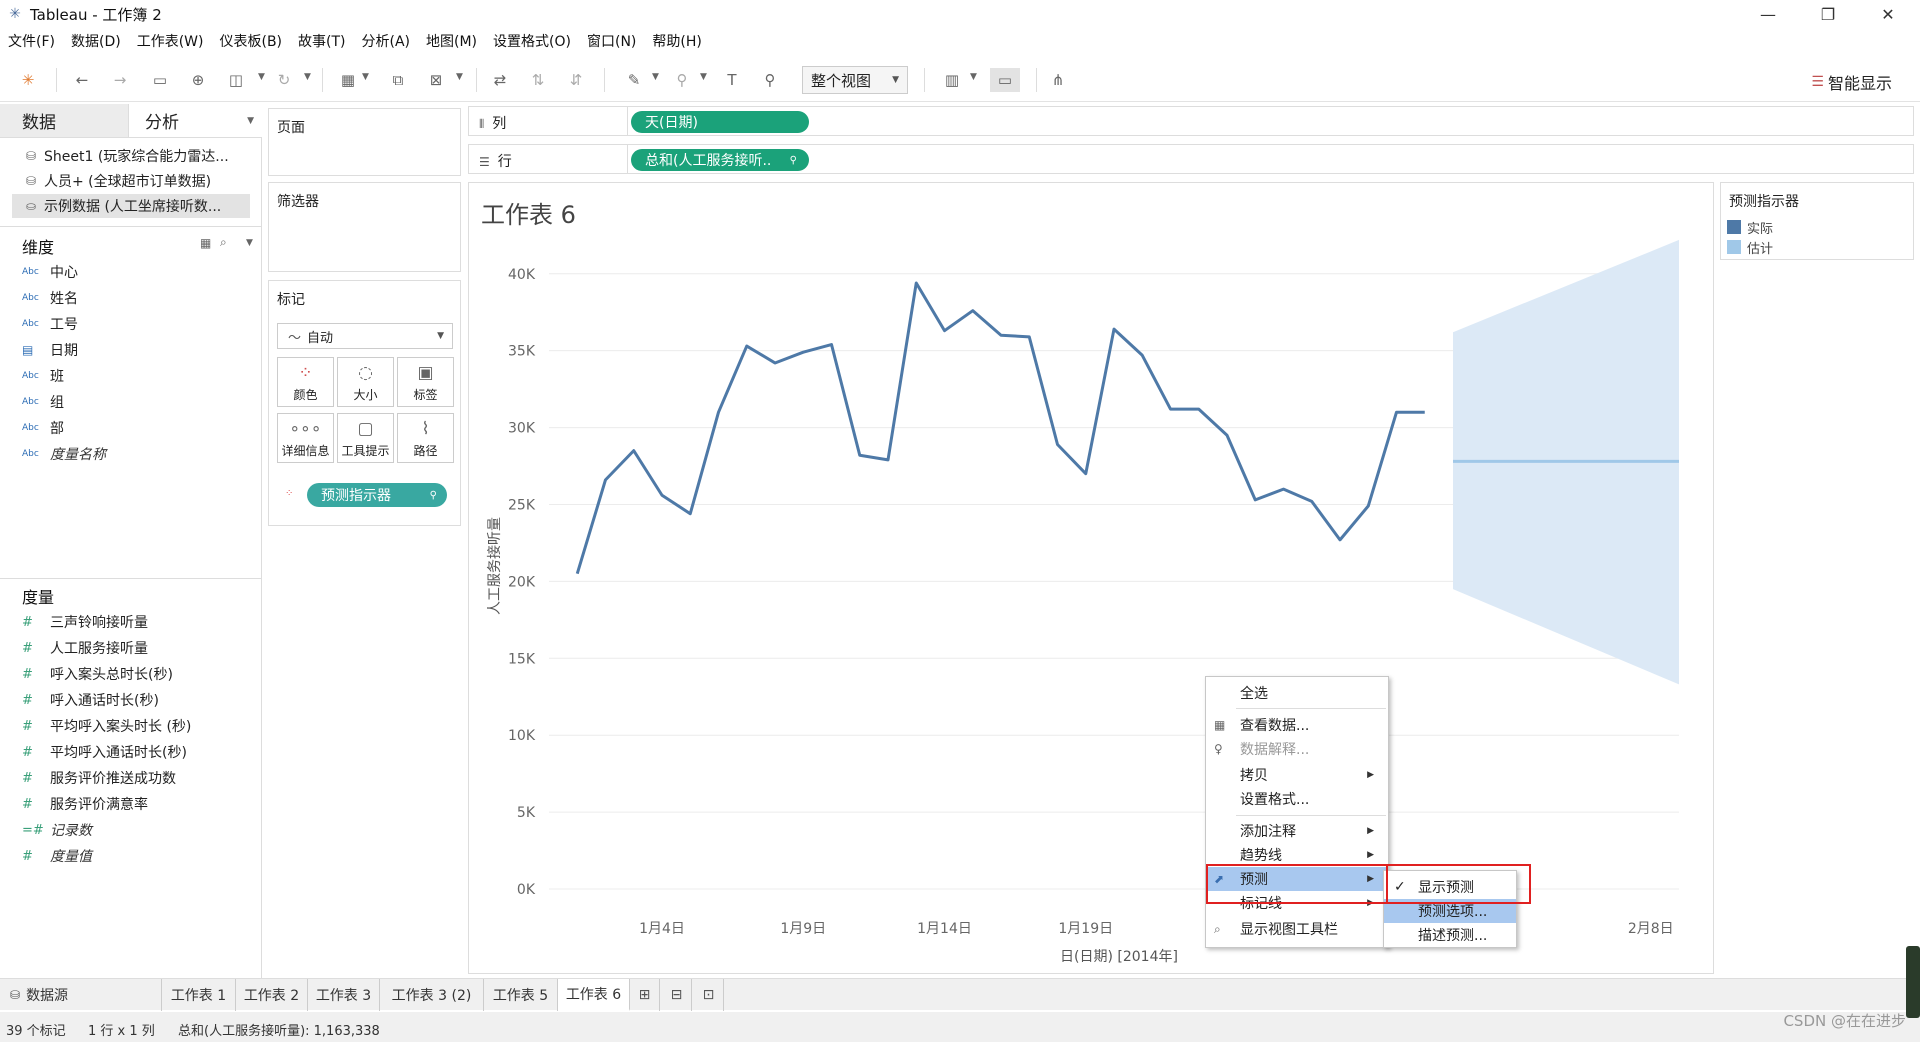 This screenshot has height=1042, width=1920. What do you see at coordinates (1768, 14) in the screenshot?
I see `minimize-button: —` at bounding box center [1768, 14].